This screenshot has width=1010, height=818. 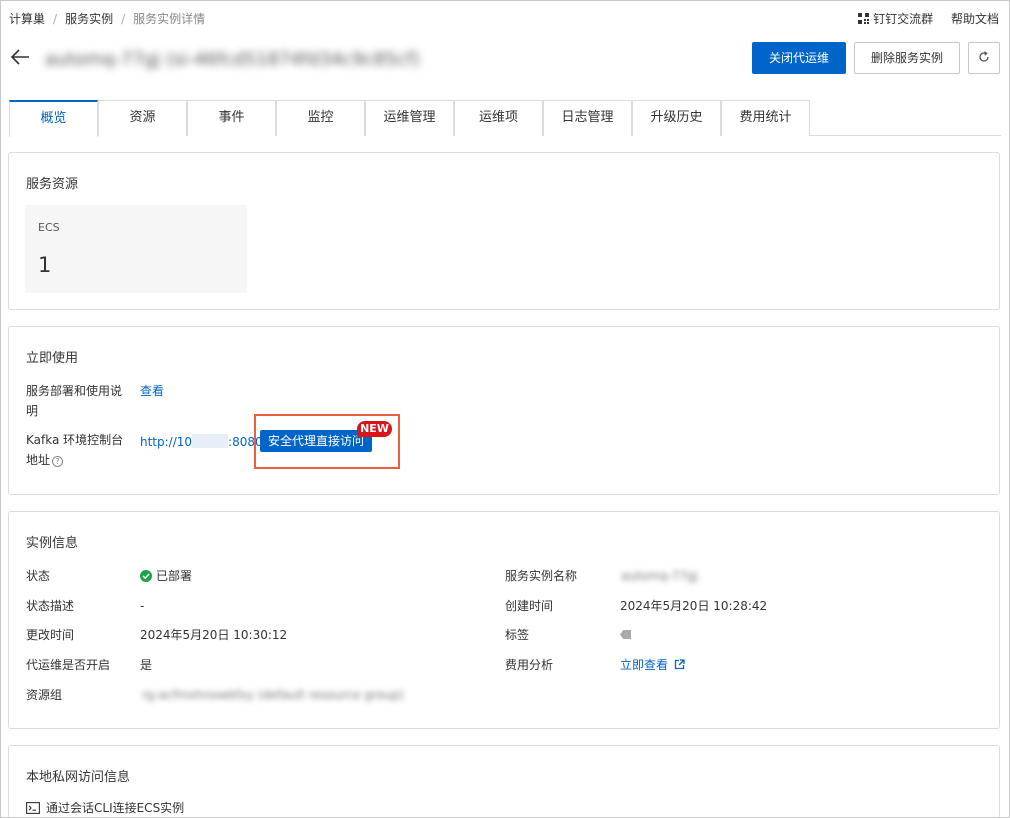 What do you see at coordinates (676, 118) in the screenshot?
I see `tab-upgrade-history: 升级历史` at bounding box center [676, 118].